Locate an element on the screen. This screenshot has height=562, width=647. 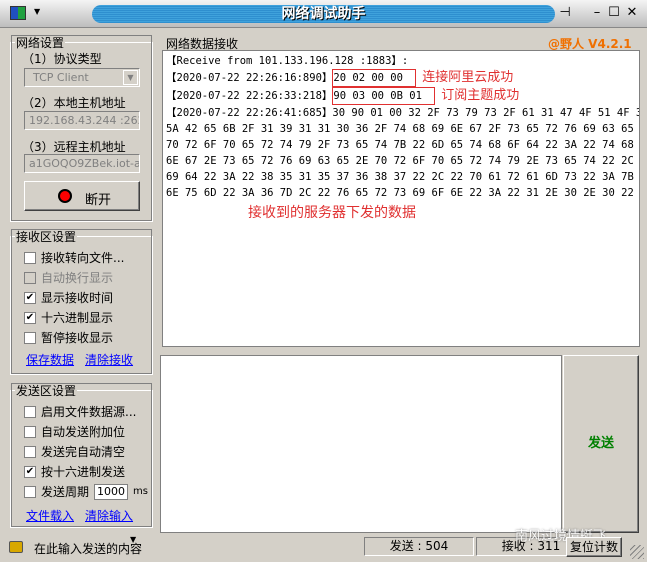
period-unit: ms is located at coordinates (140, 491).